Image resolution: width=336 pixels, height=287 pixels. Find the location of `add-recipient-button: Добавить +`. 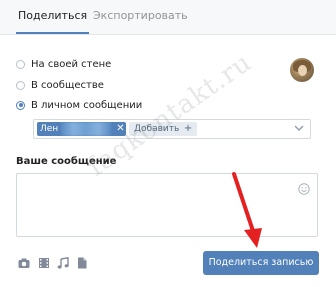

add-recipient-button: Добавить + is located at coordinates (163, 129).